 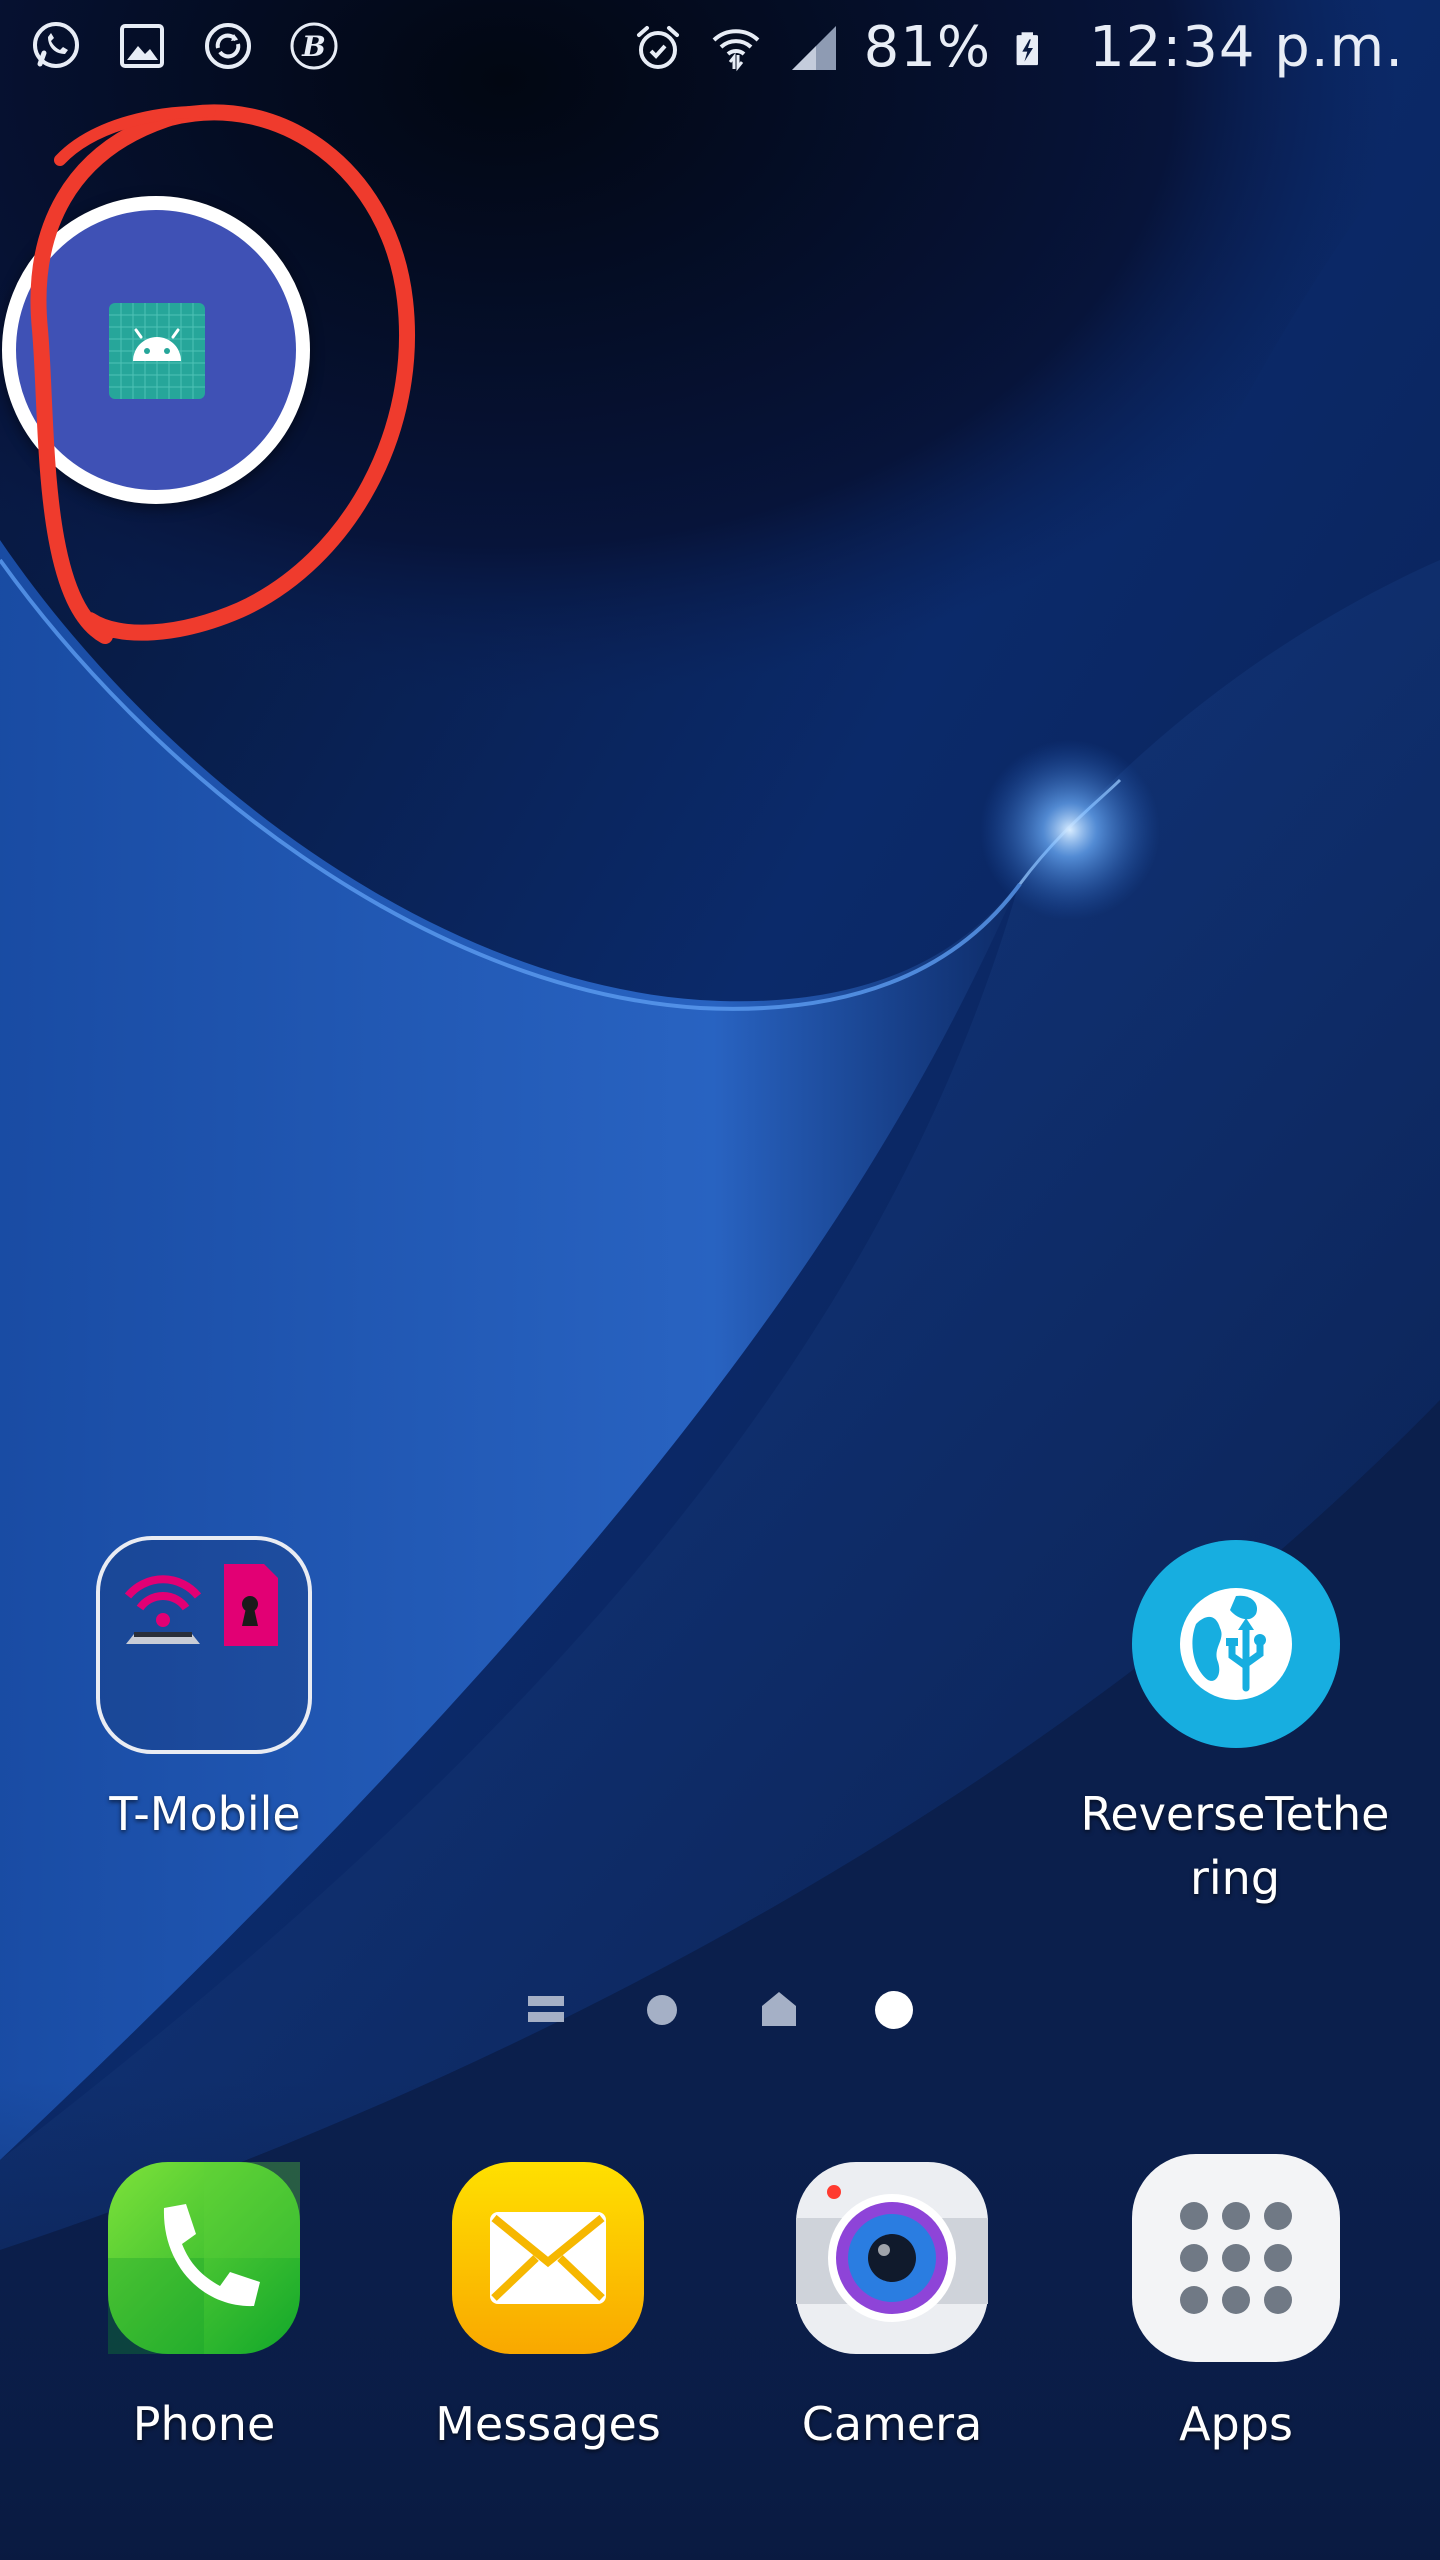 I want to click on system-status: 81% 12:34 p.m., so click(x=1017, y=48).